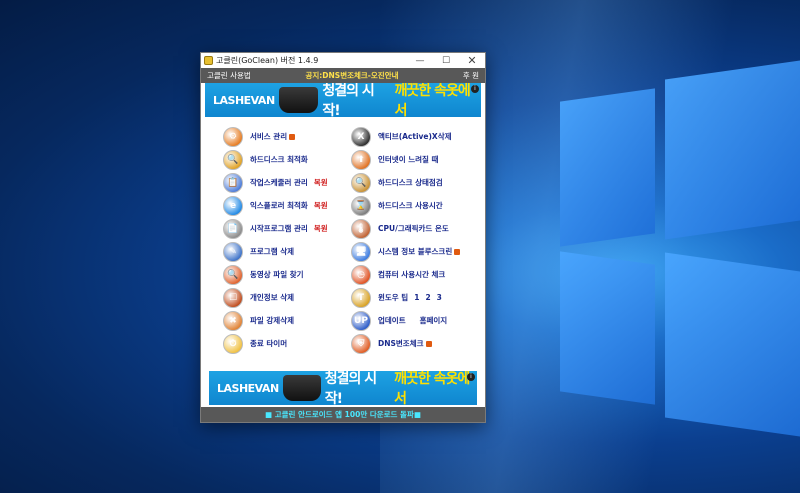 The height and width of the screenshot is (493, 800). I want to click on feature-item: 🌡 CPU/그래픽카드 온도, so click(413, 228).